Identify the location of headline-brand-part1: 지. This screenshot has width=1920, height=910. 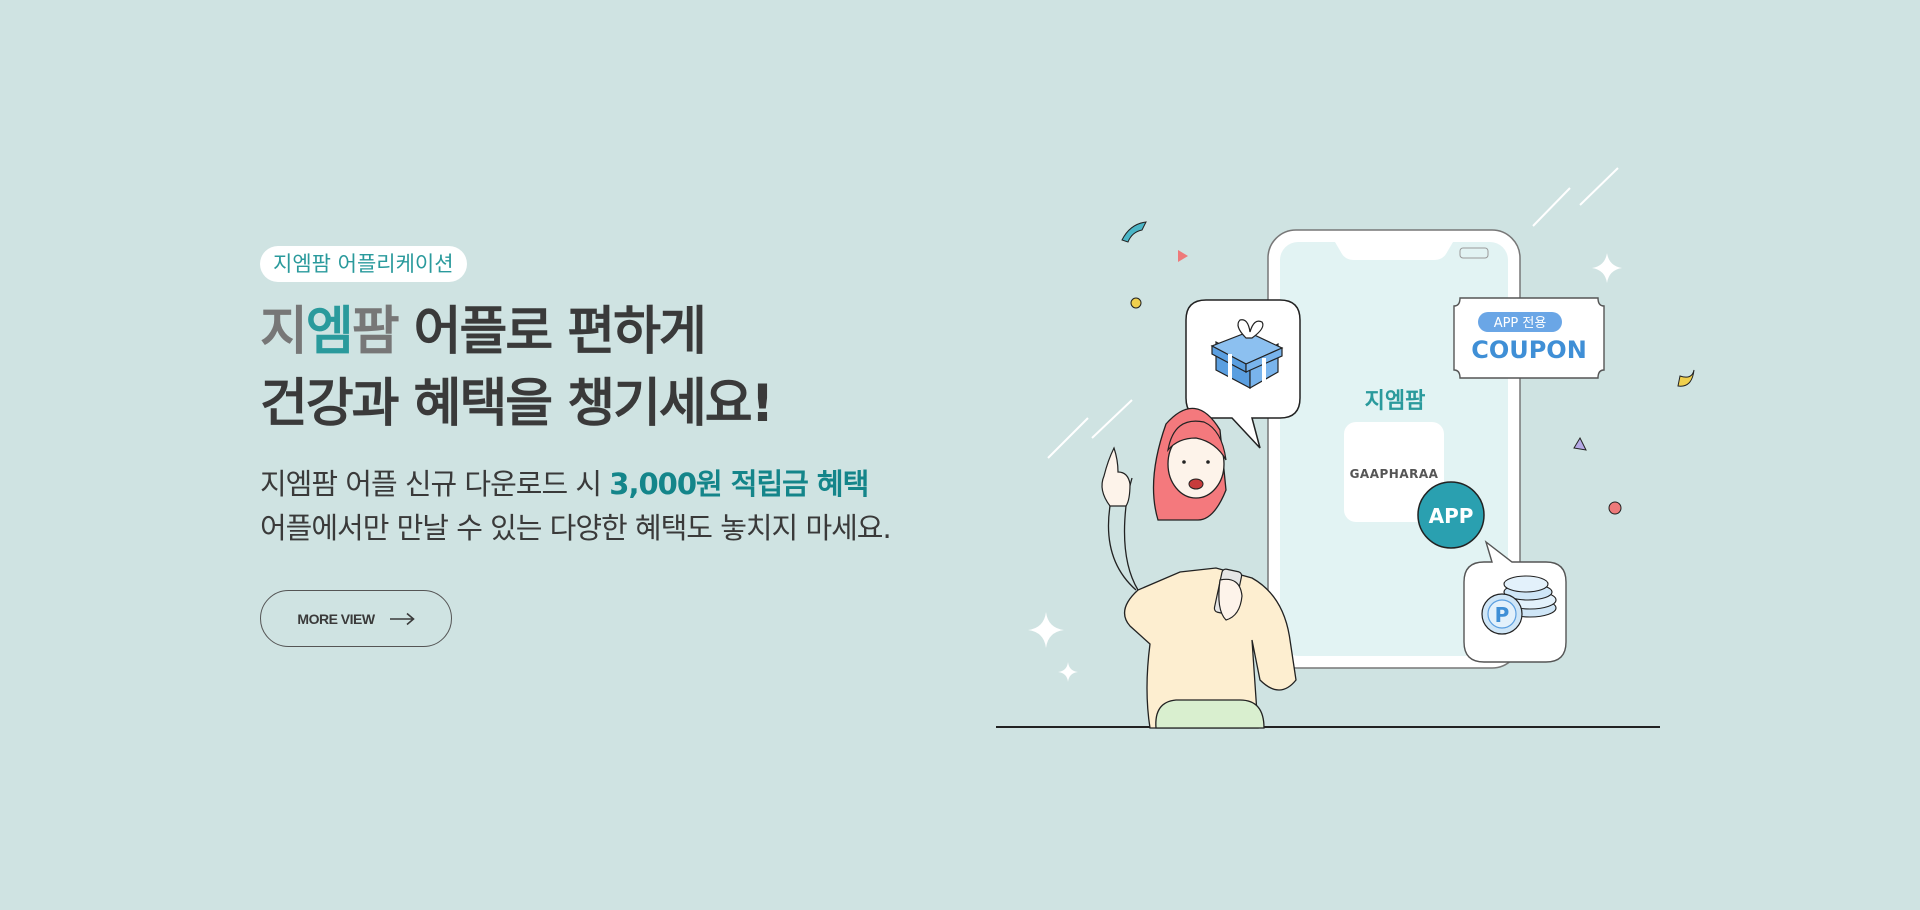
(284, 332).